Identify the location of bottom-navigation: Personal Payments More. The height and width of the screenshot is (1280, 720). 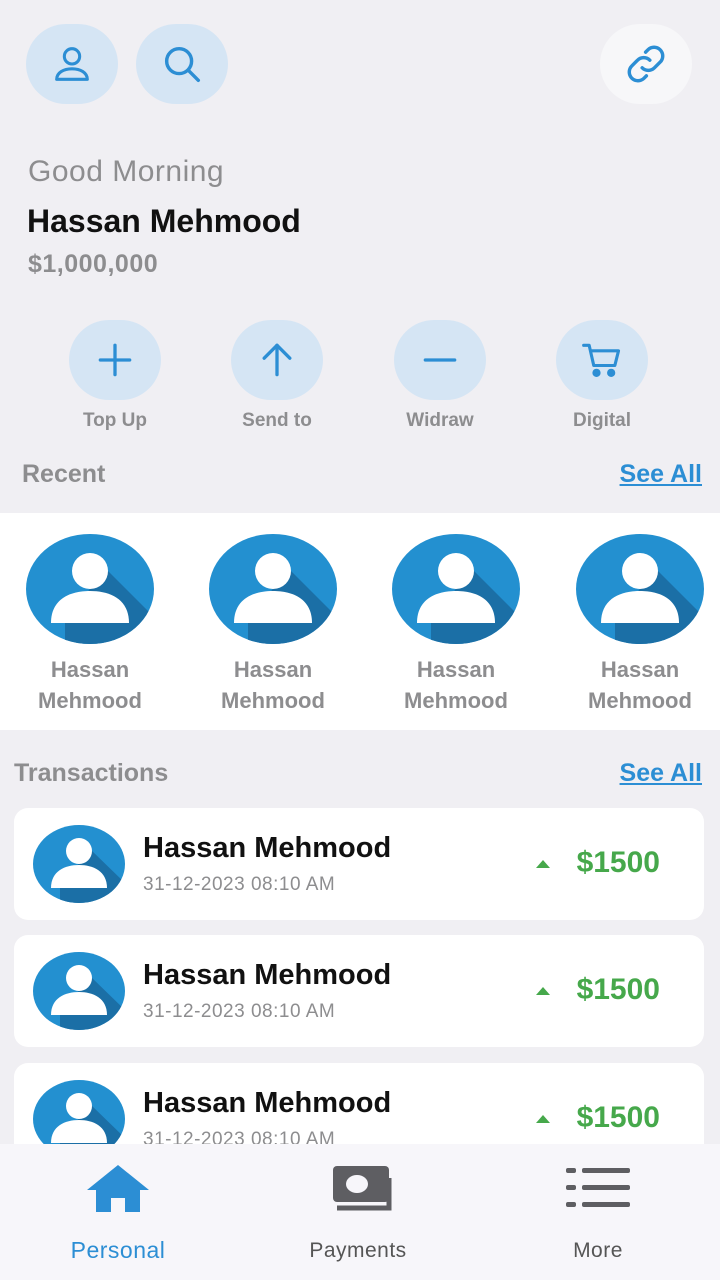
(360, 1212).